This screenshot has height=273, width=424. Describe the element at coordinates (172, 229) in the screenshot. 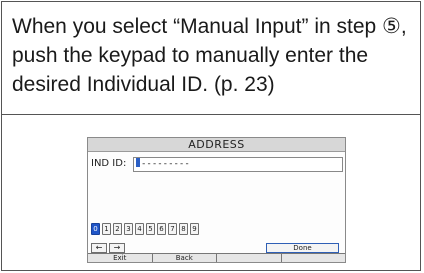

I see `keypad-key-7: 7` at that location.